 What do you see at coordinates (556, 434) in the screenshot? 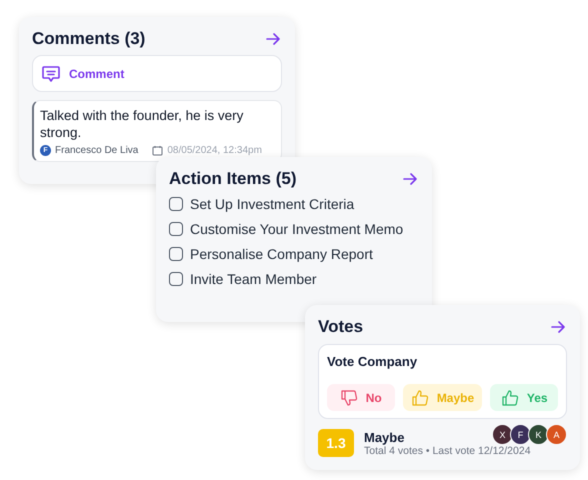
I see `voter-avatar: A` at bounding box center [556, 434].